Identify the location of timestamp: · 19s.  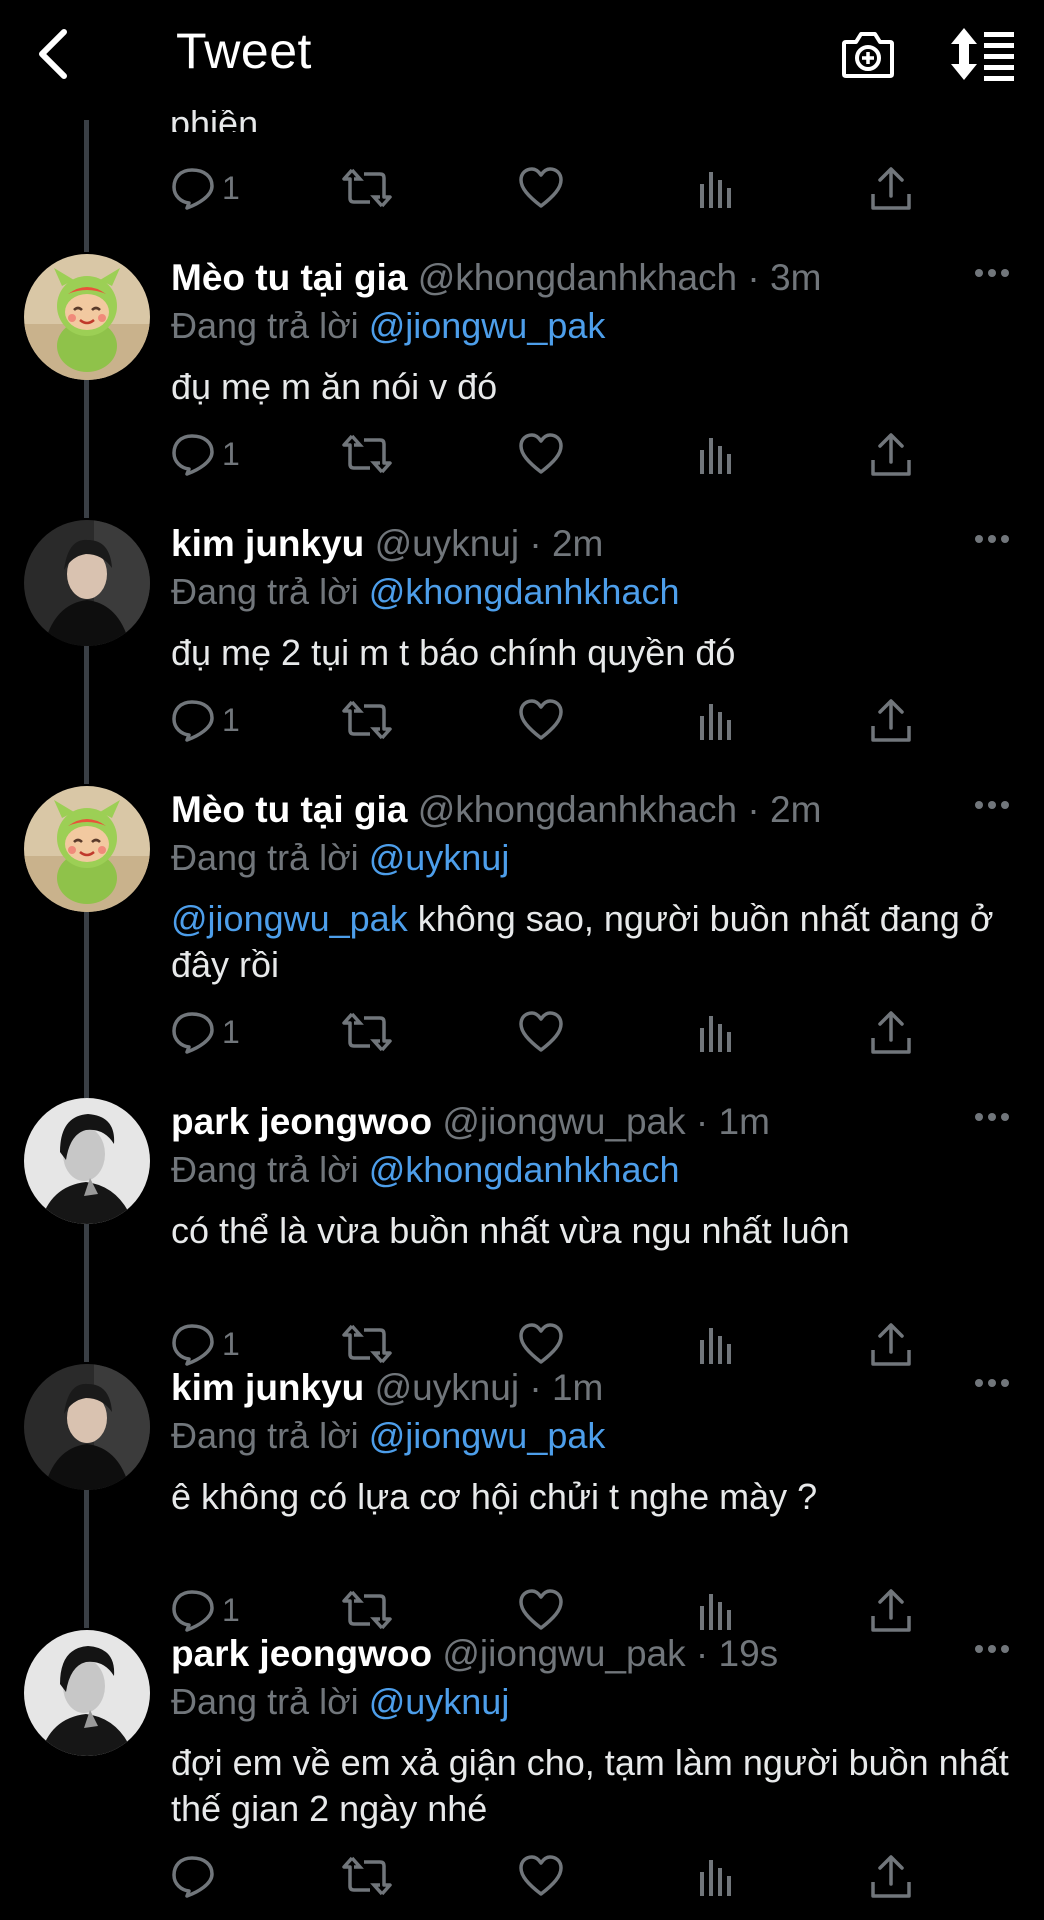
(737, 1653).